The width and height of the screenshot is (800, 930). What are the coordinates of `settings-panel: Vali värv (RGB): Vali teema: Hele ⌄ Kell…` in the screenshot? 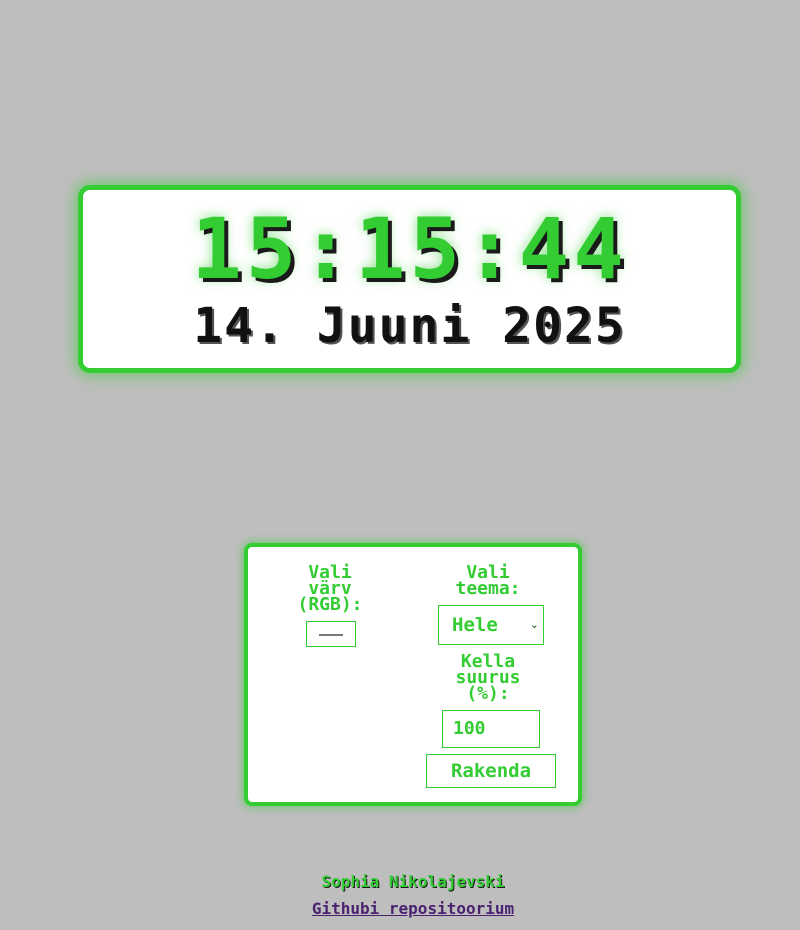 It's located at (413, 674).